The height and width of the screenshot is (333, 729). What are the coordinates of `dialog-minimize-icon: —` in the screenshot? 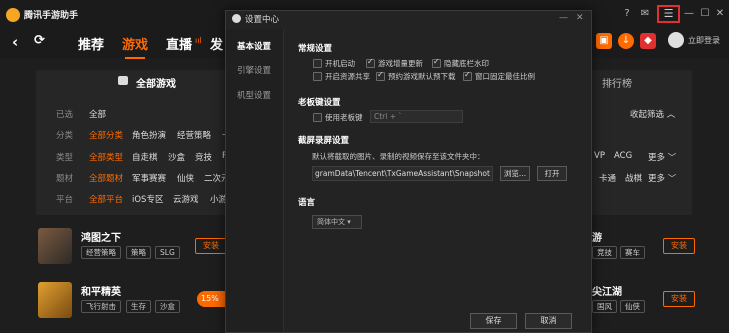 It's located at (563, 18).